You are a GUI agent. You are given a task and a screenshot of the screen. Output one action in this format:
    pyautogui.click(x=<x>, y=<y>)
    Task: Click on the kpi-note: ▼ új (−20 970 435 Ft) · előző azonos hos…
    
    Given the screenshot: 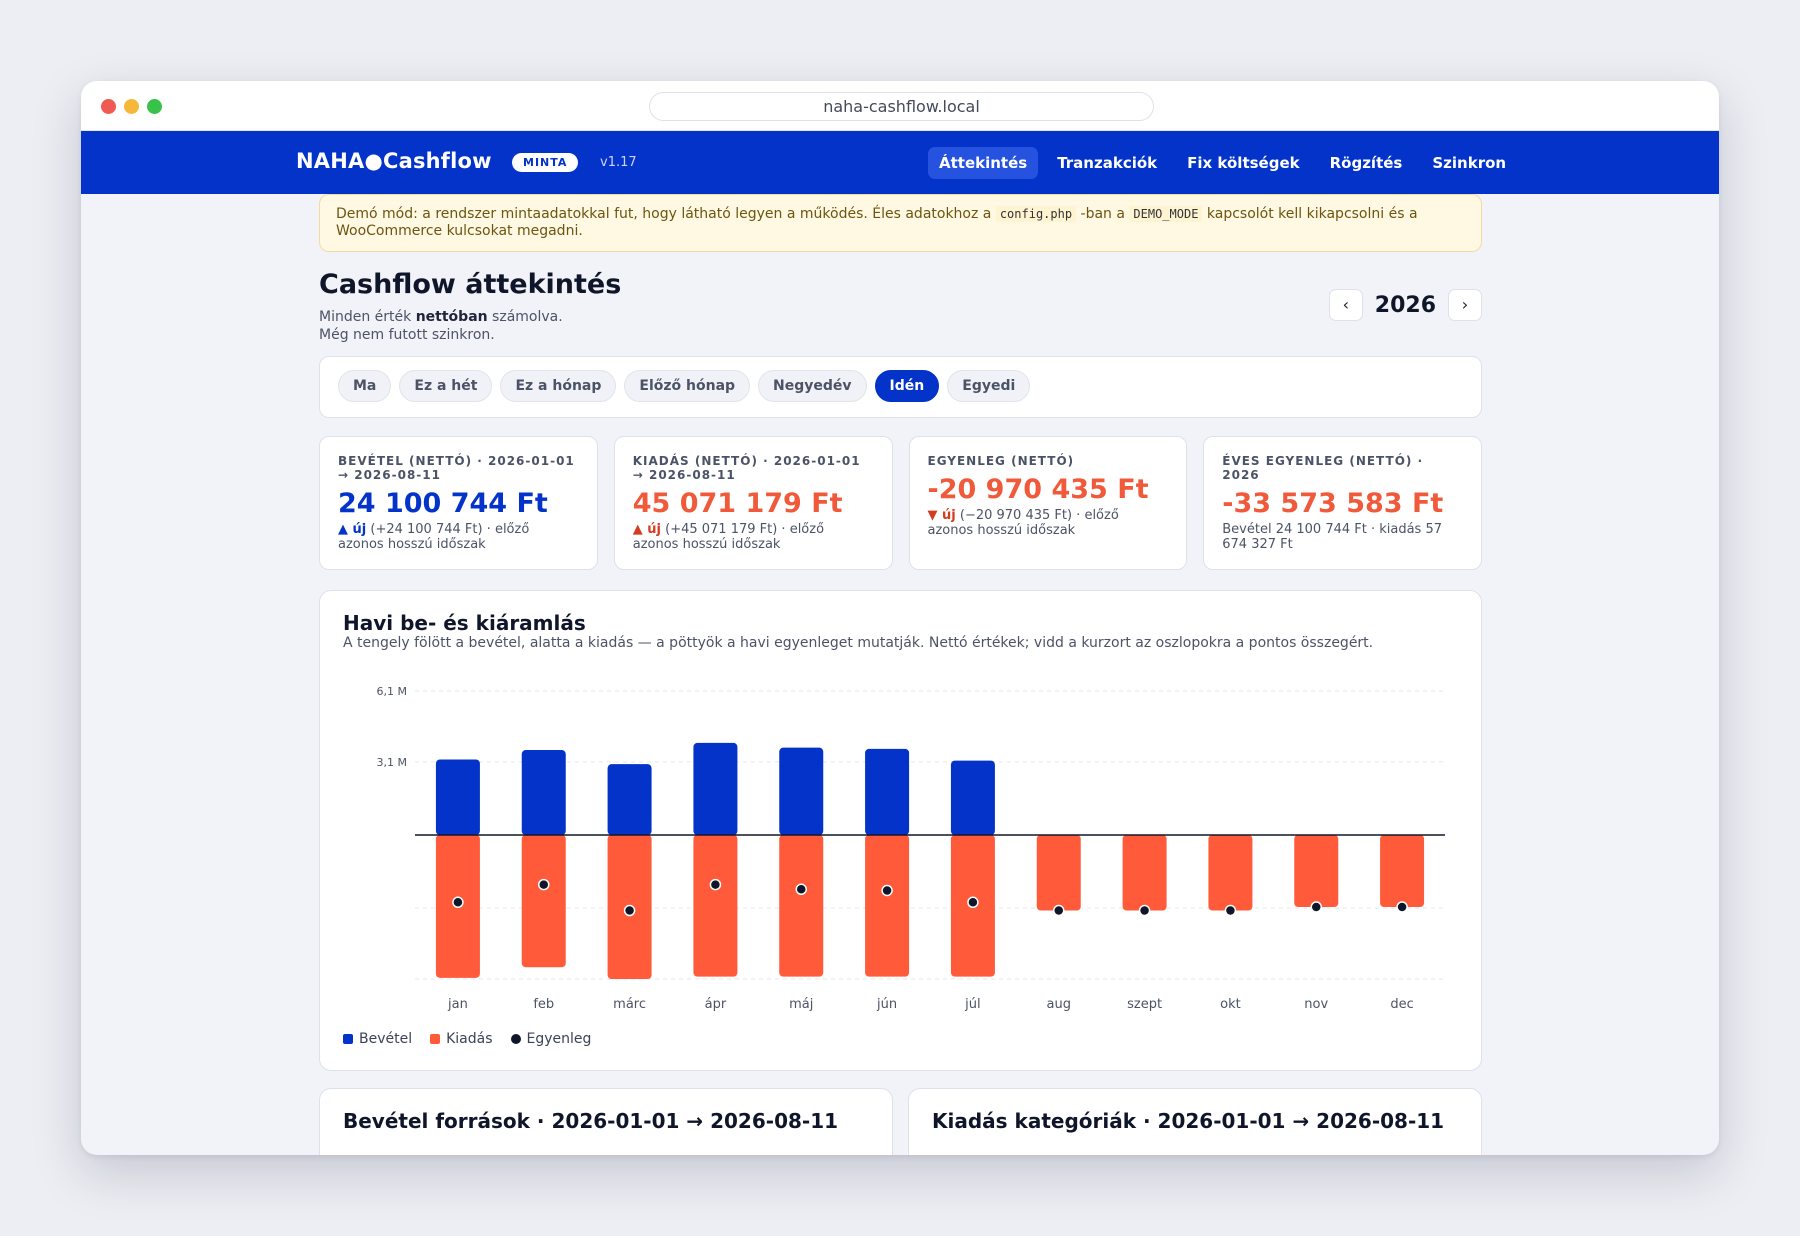 What is the action you would take?
    pyautogui.click(x=1048, y=523)
    